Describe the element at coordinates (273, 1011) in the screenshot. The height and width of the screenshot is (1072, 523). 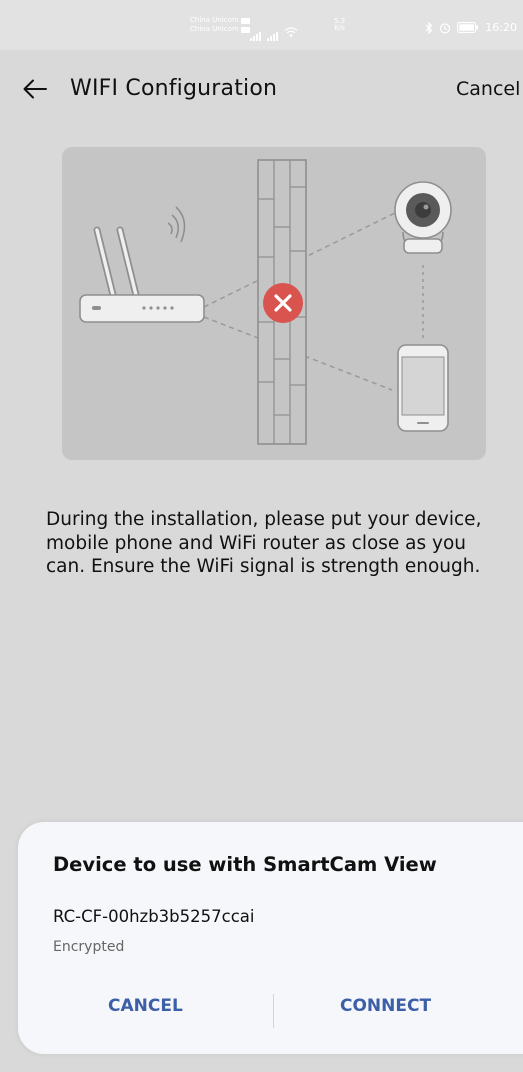
I see `action-divider` at that location.